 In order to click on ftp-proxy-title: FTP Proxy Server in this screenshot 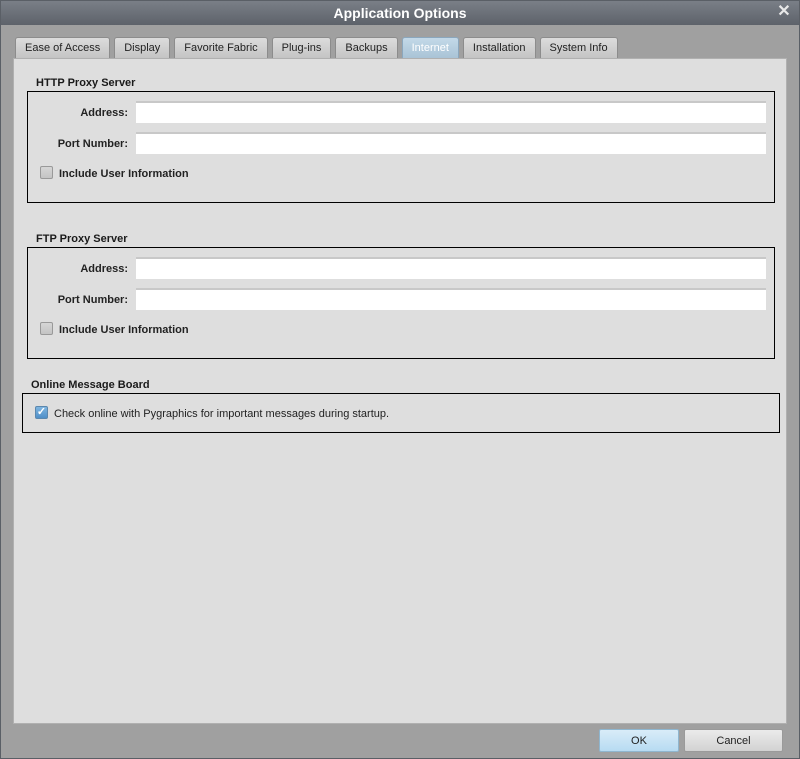, I will do `click(82, 239)`.